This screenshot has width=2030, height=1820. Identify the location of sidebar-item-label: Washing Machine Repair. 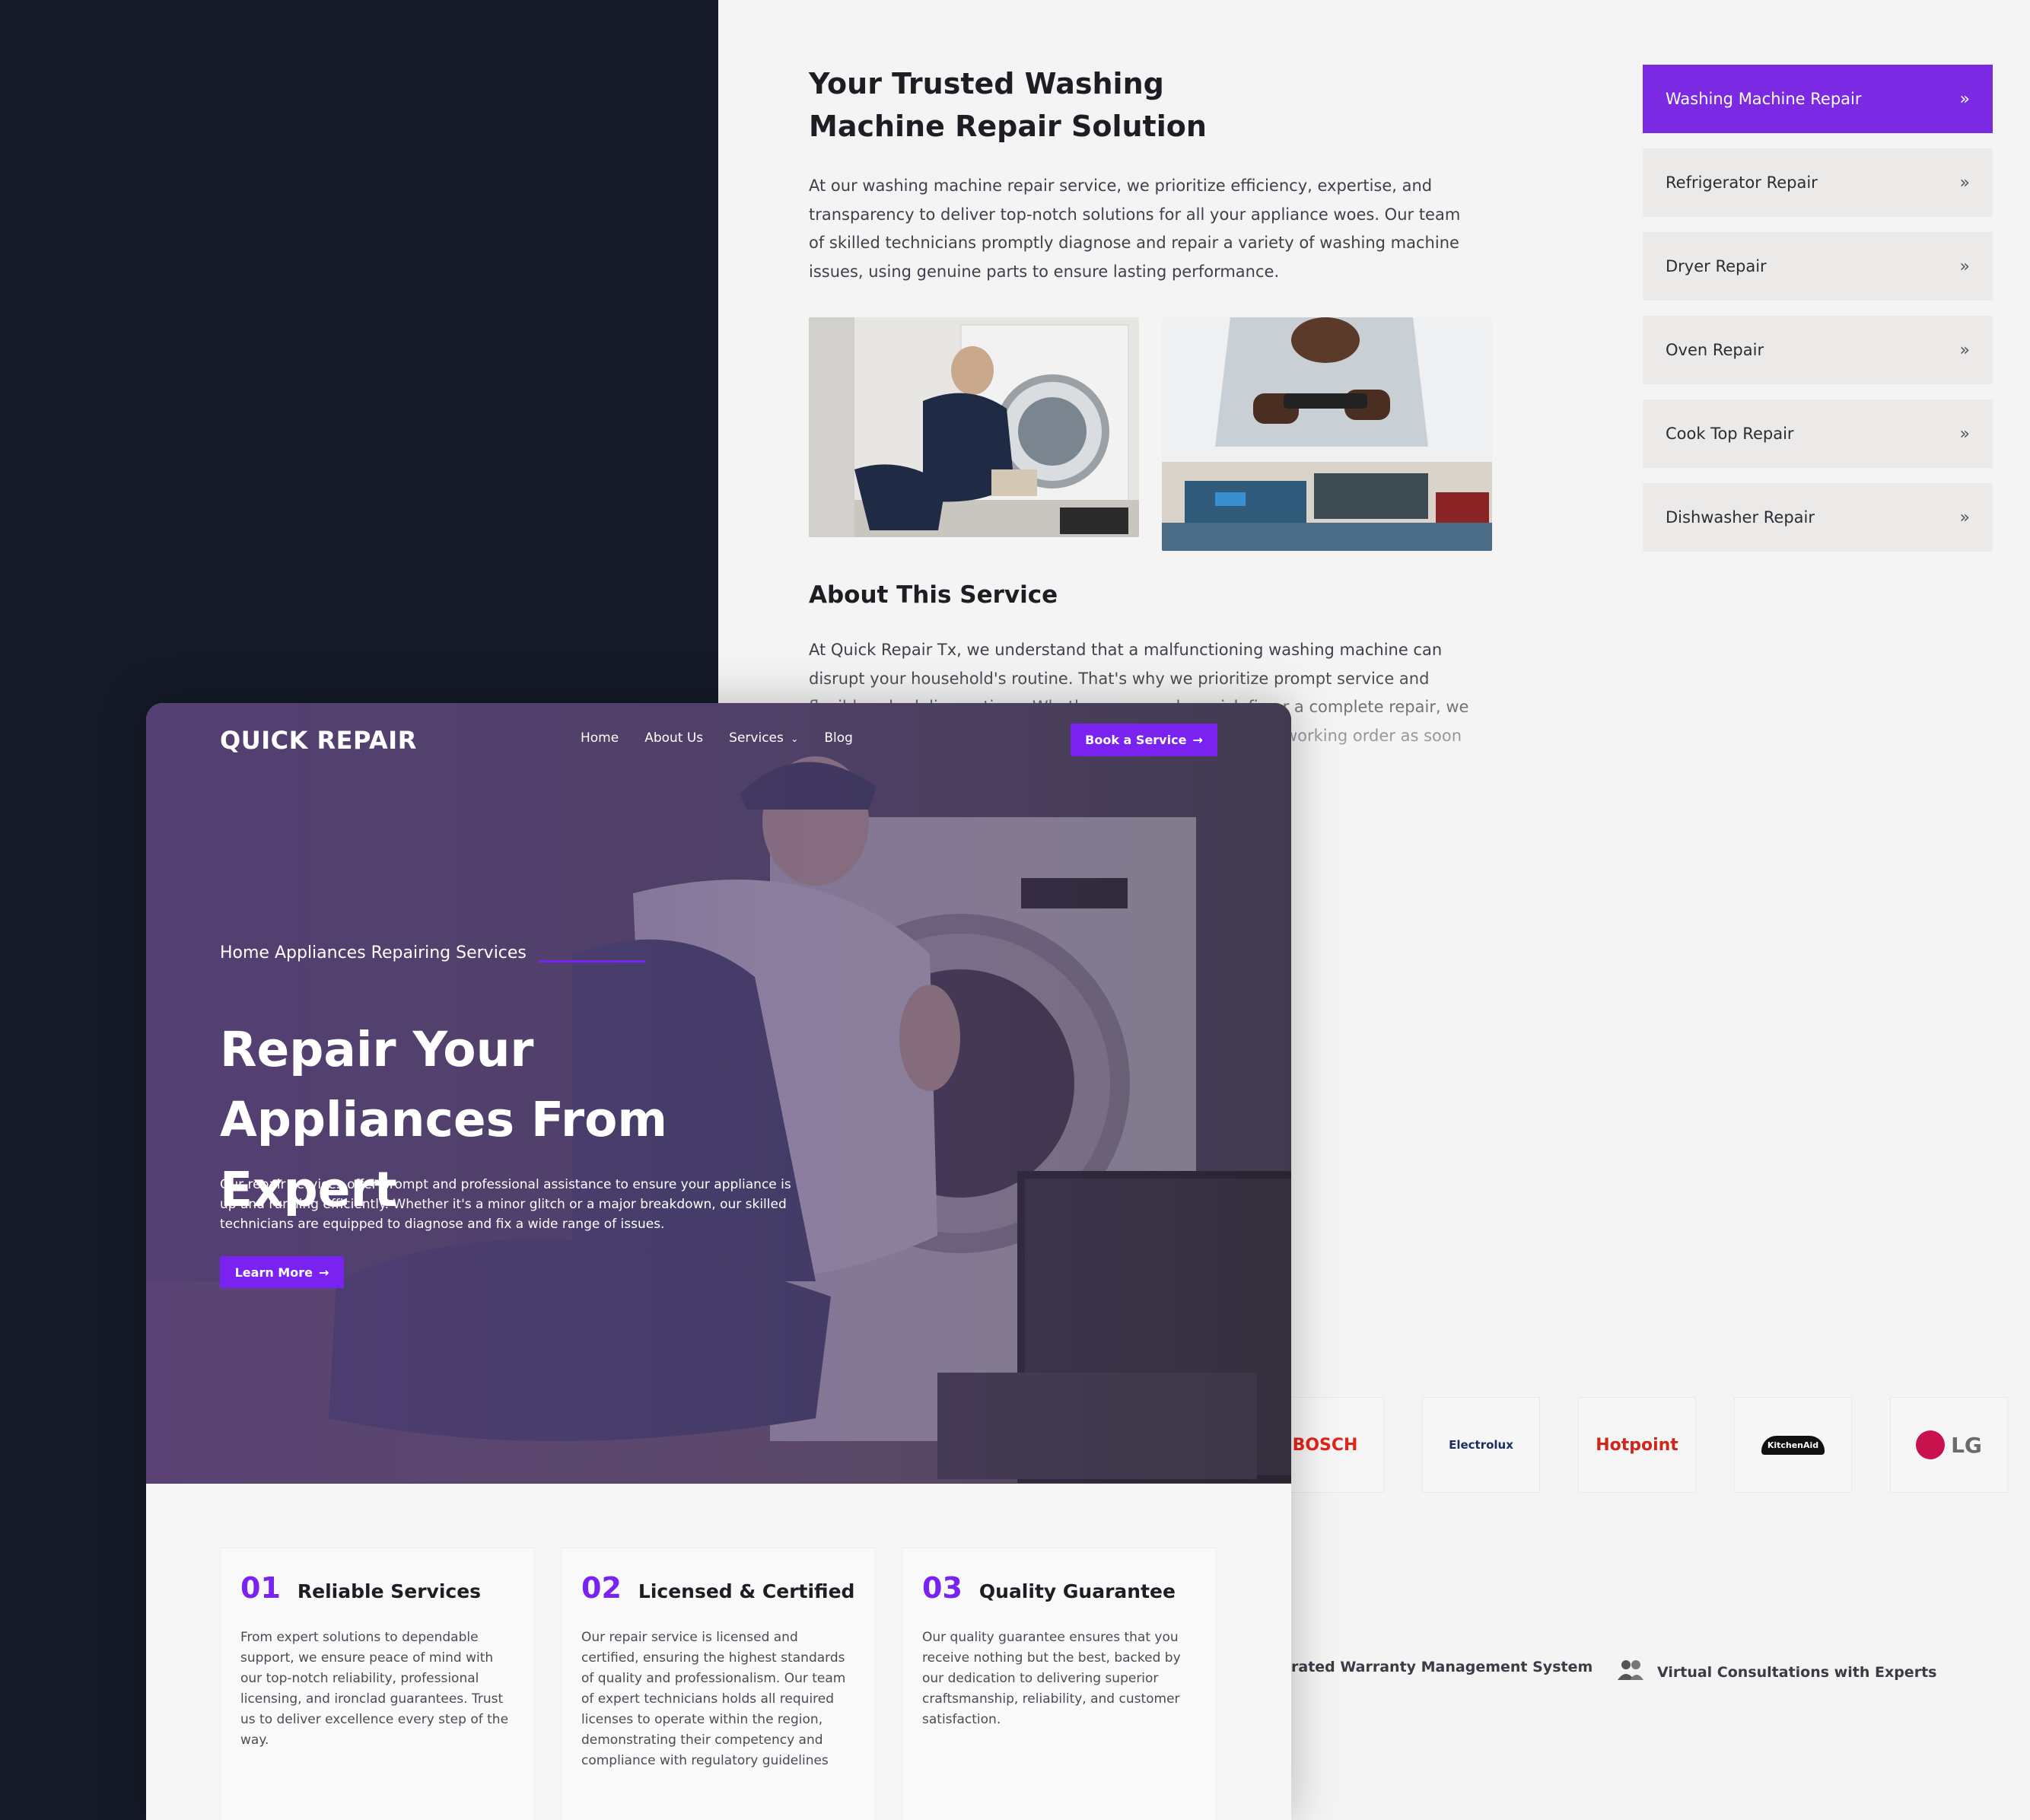
(1764, 99).